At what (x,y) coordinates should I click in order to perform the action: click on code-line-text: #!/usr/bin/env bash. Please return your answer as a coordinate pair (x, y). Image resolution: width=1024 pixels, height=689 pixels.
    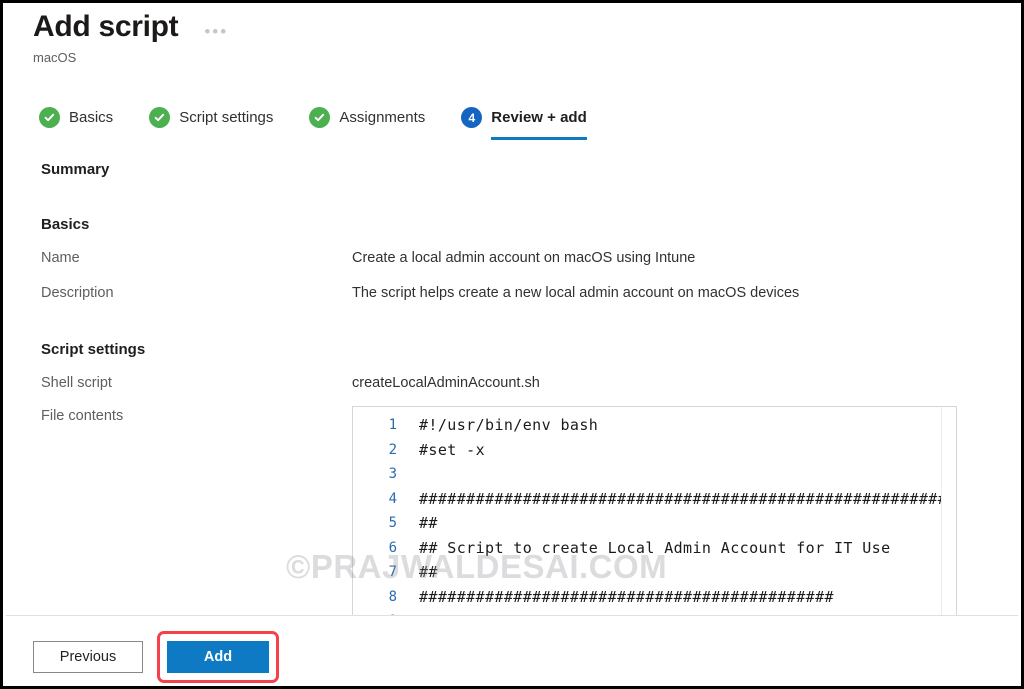
    Looking at the image, I should click on (509, 425).